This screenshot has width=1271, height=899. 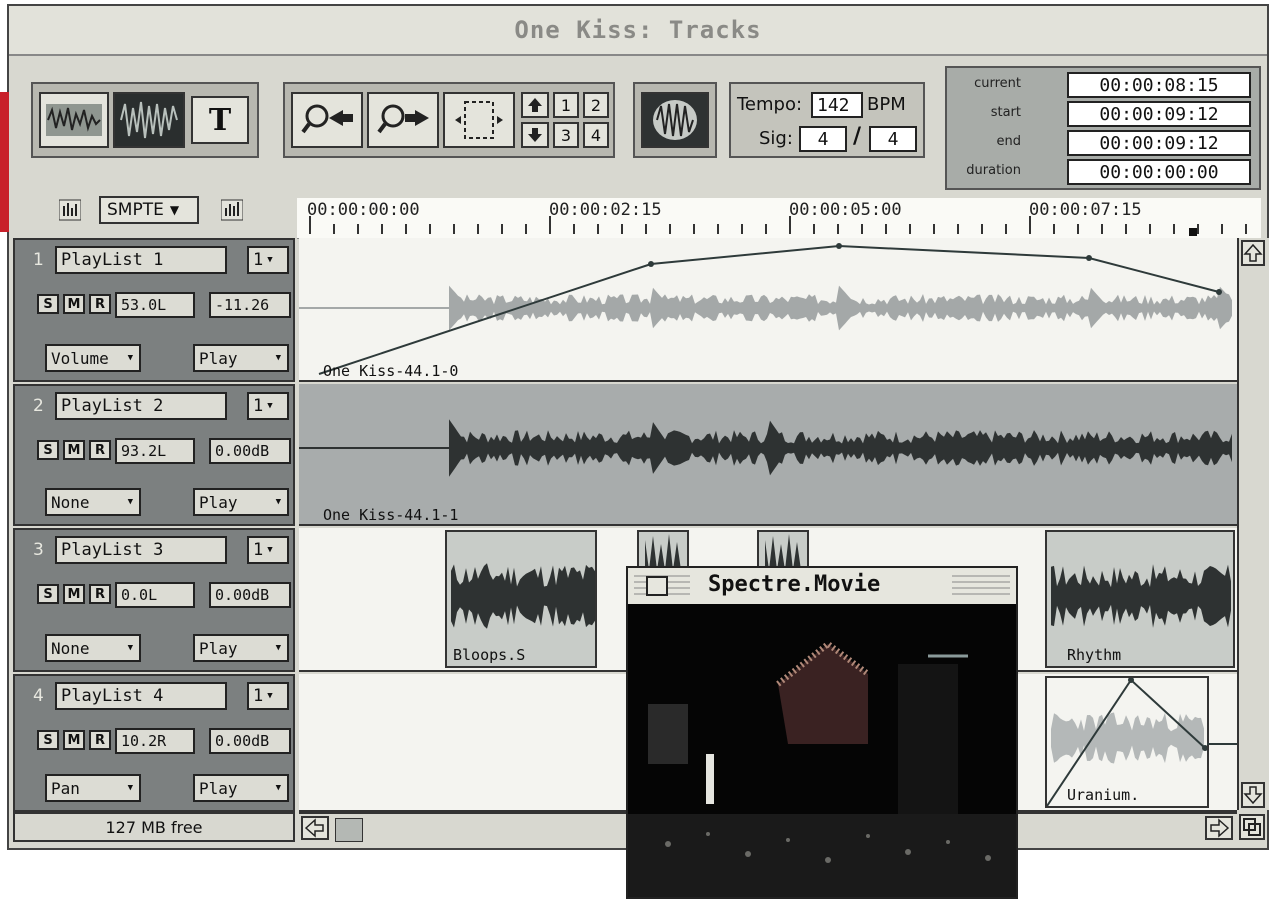 I want to click on location-3-button: 3, so click(x=566, y=135).